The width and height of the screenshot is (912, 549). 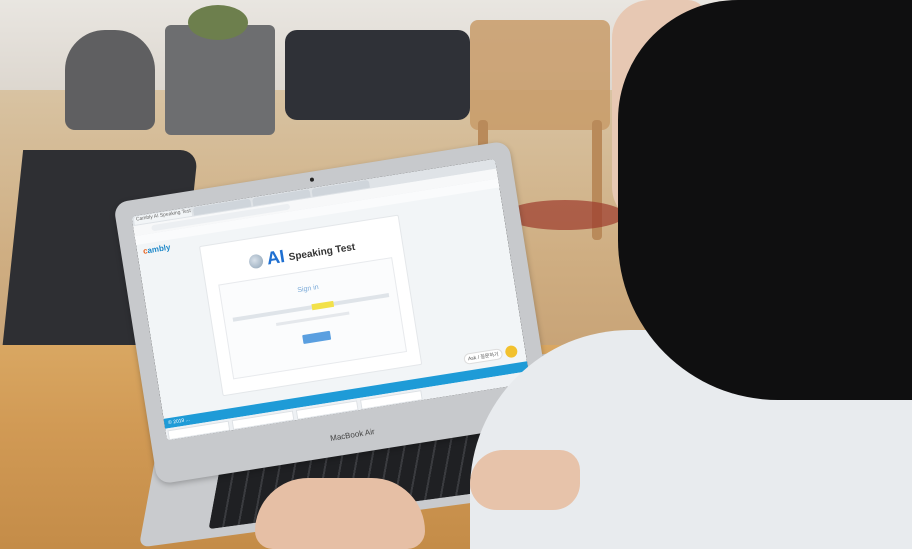 What do you see at coordinates (377, 75) in the screenshot?
I see `dark-ottoman` at bounding box center [377, 75].